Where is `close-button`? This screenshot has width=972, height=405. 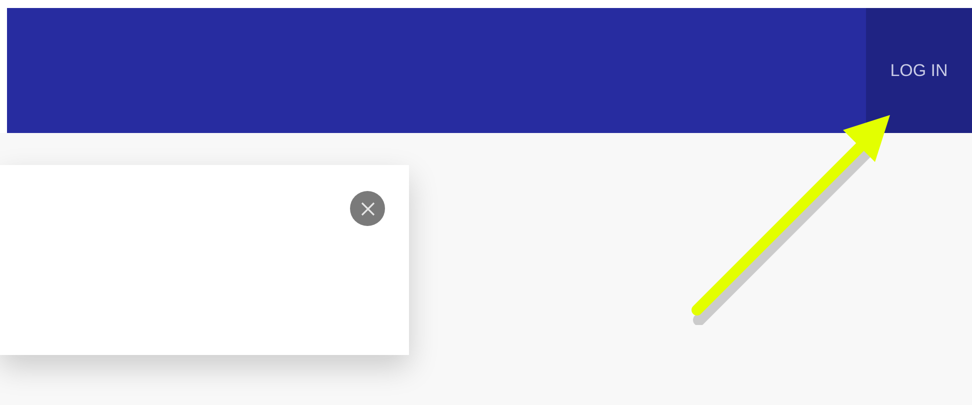 close-button is located at coordinates (367, 208).